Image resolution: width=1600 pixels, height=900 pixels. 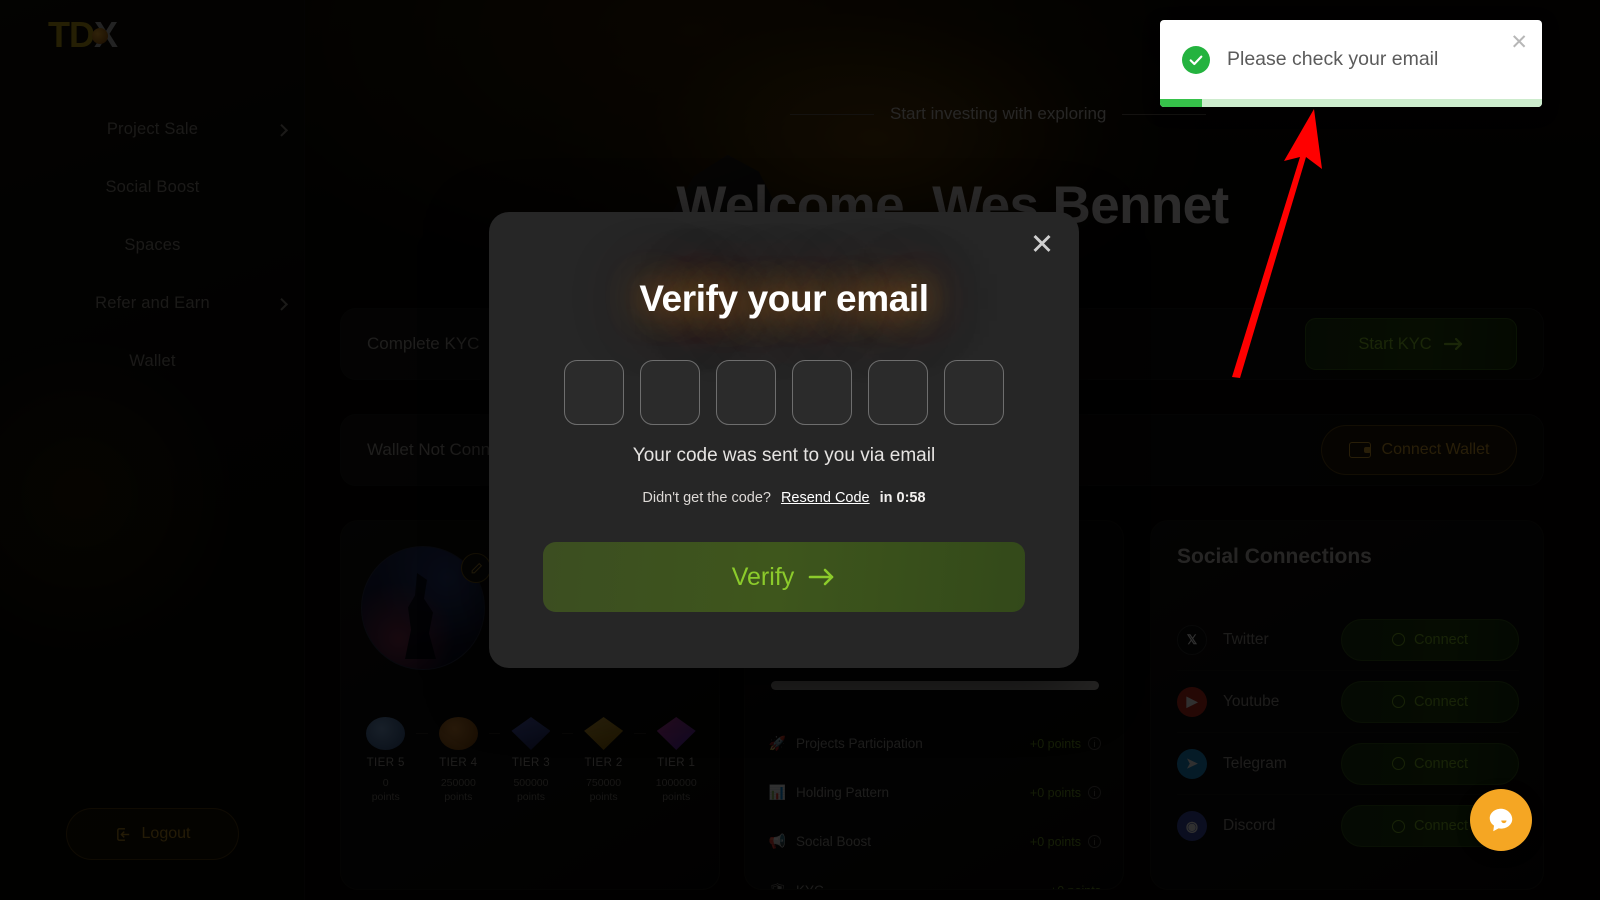 I want to click on chat-widget-button, so click(x=1501, y=820).